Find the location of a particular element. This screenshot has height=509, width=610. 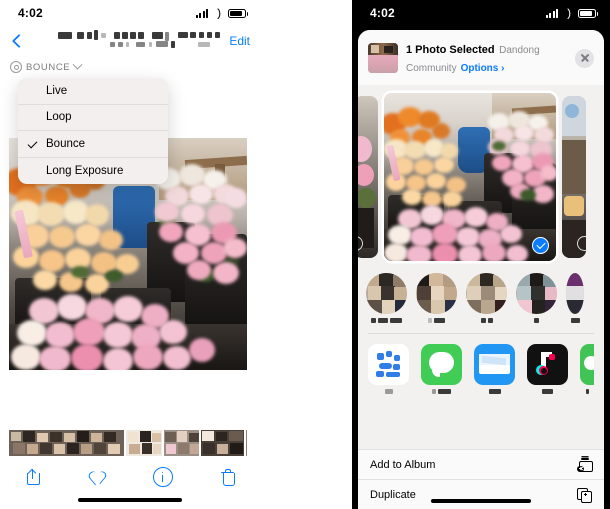

selection-title: 1 Photo Selected is located at coordinates (450, 50).